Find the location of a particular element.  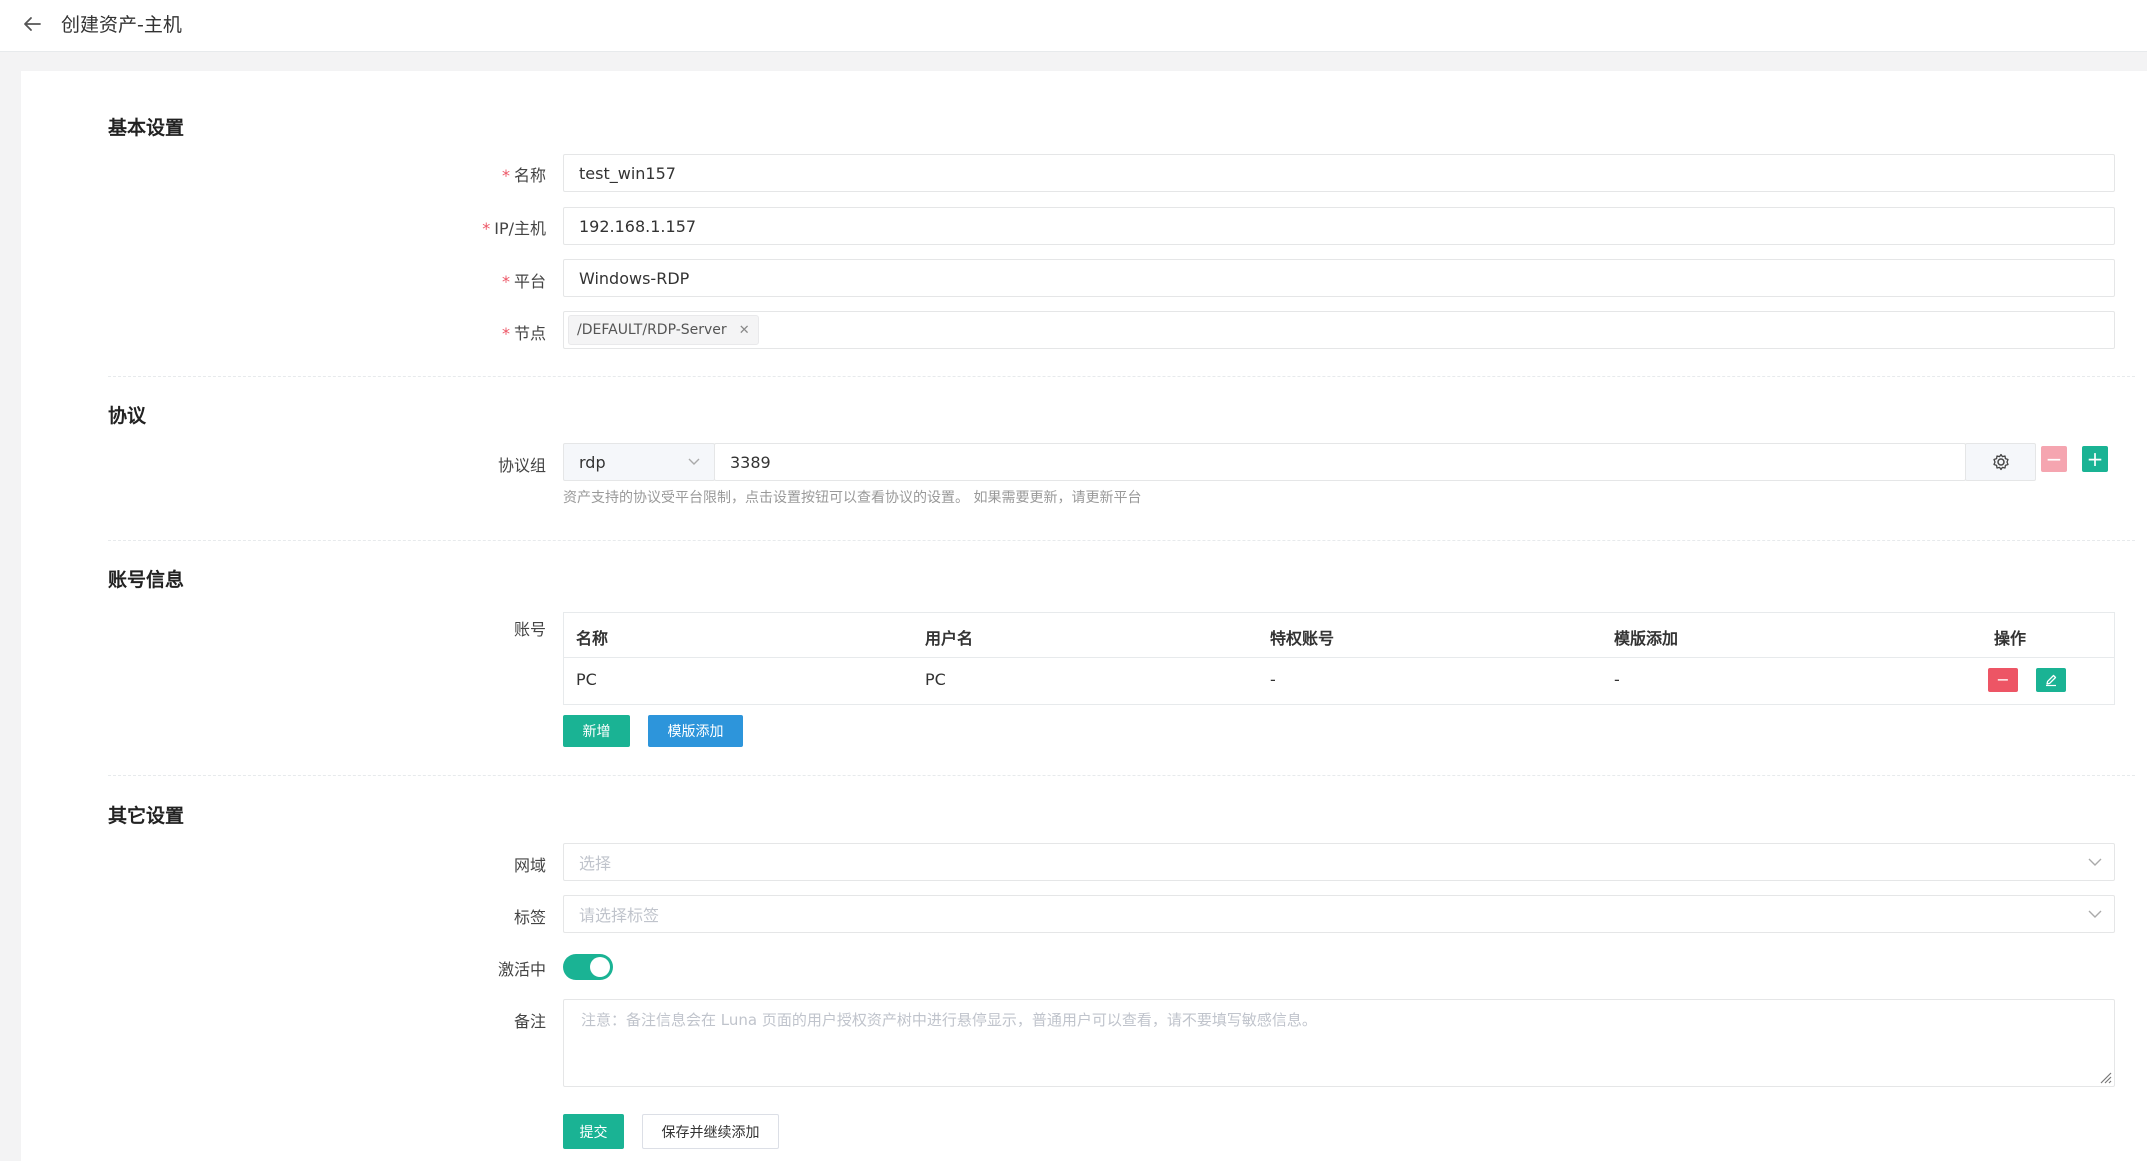

protocol-settings-button is located at coordinates (2000, 462).